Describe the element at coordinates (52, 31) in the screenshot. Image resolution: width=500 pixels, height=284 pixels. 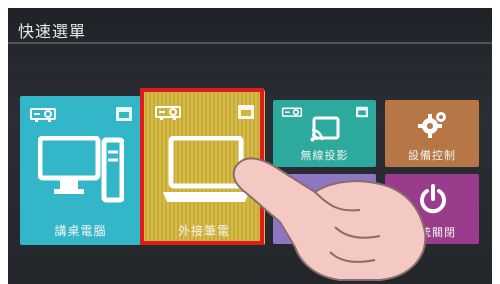
I see `page-title: 快速選單` at that location.